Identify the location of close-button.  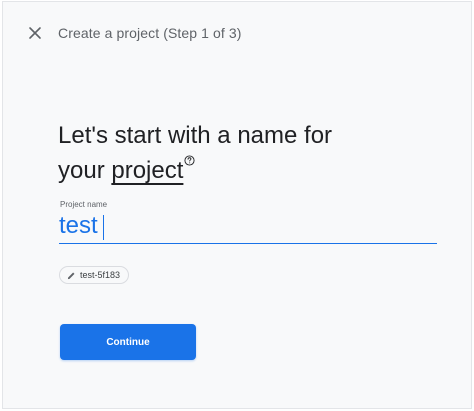
(35, 33).